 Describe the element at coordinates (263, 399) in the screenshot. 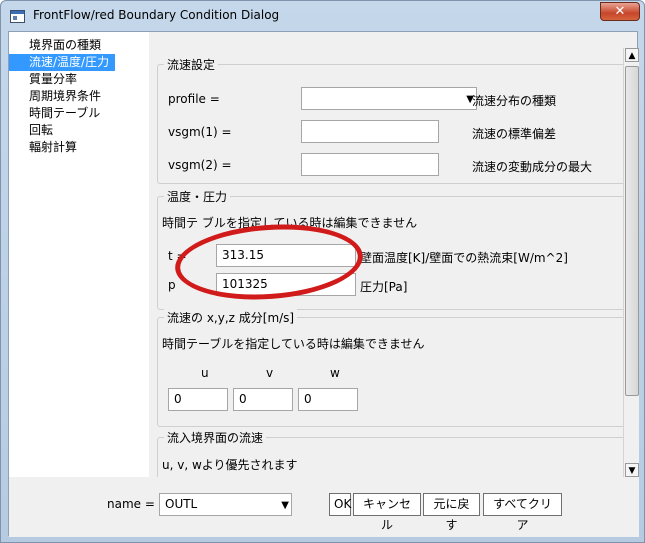

I see `v-input: 0` at that location.